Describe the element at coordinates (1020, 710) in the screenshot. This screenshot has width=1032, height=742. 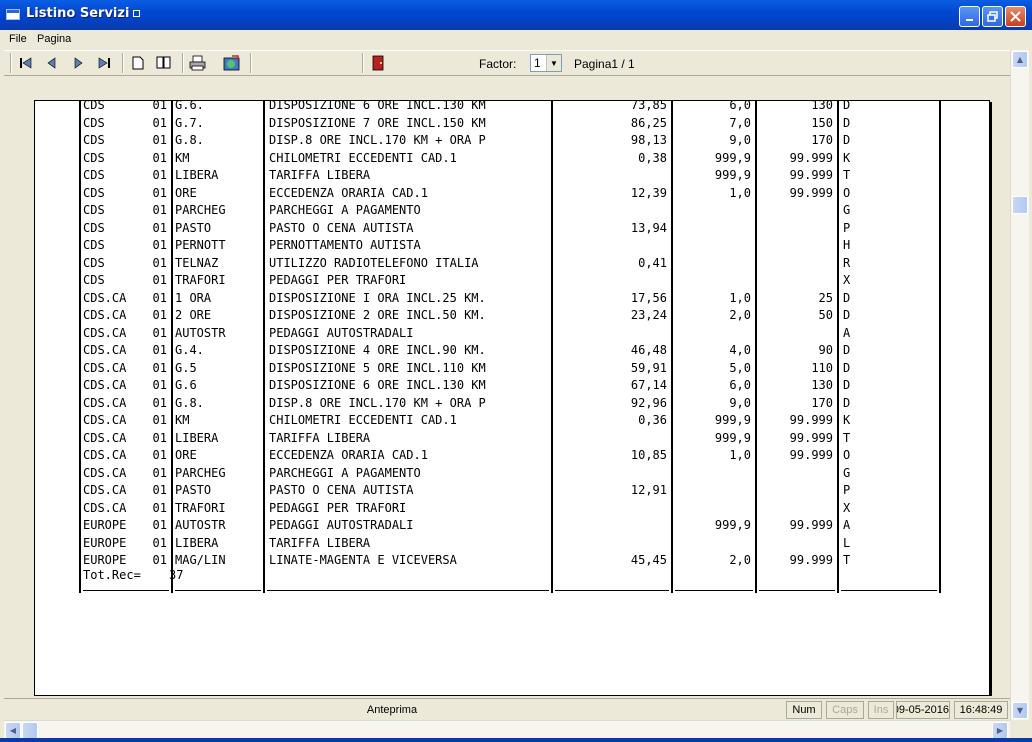
I see `scroll-down-arrow: ▼` at that location.